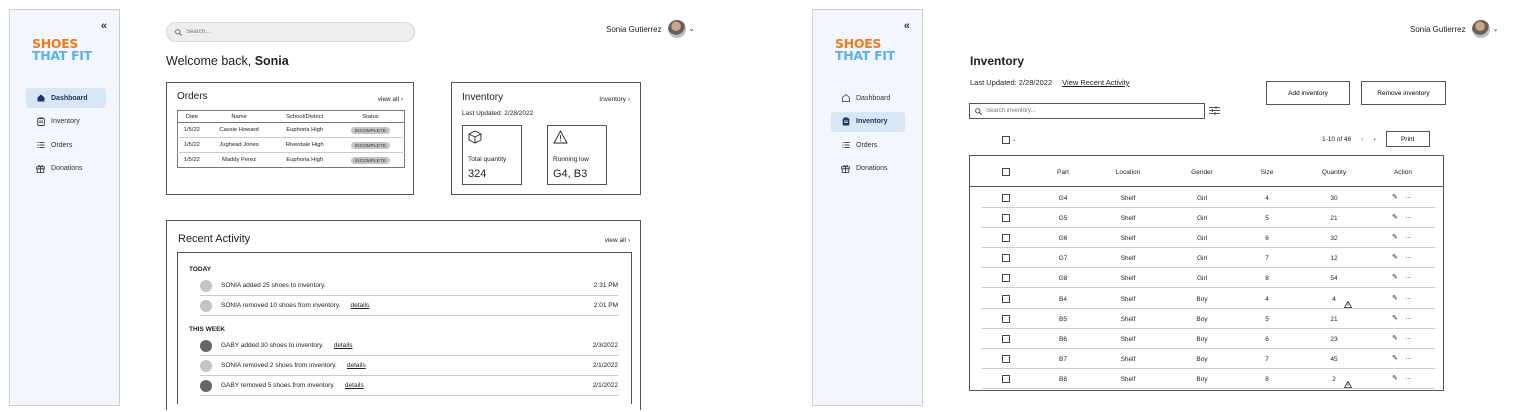  I want to click on activity-view-all-link: view all ›, so click(617, 240).